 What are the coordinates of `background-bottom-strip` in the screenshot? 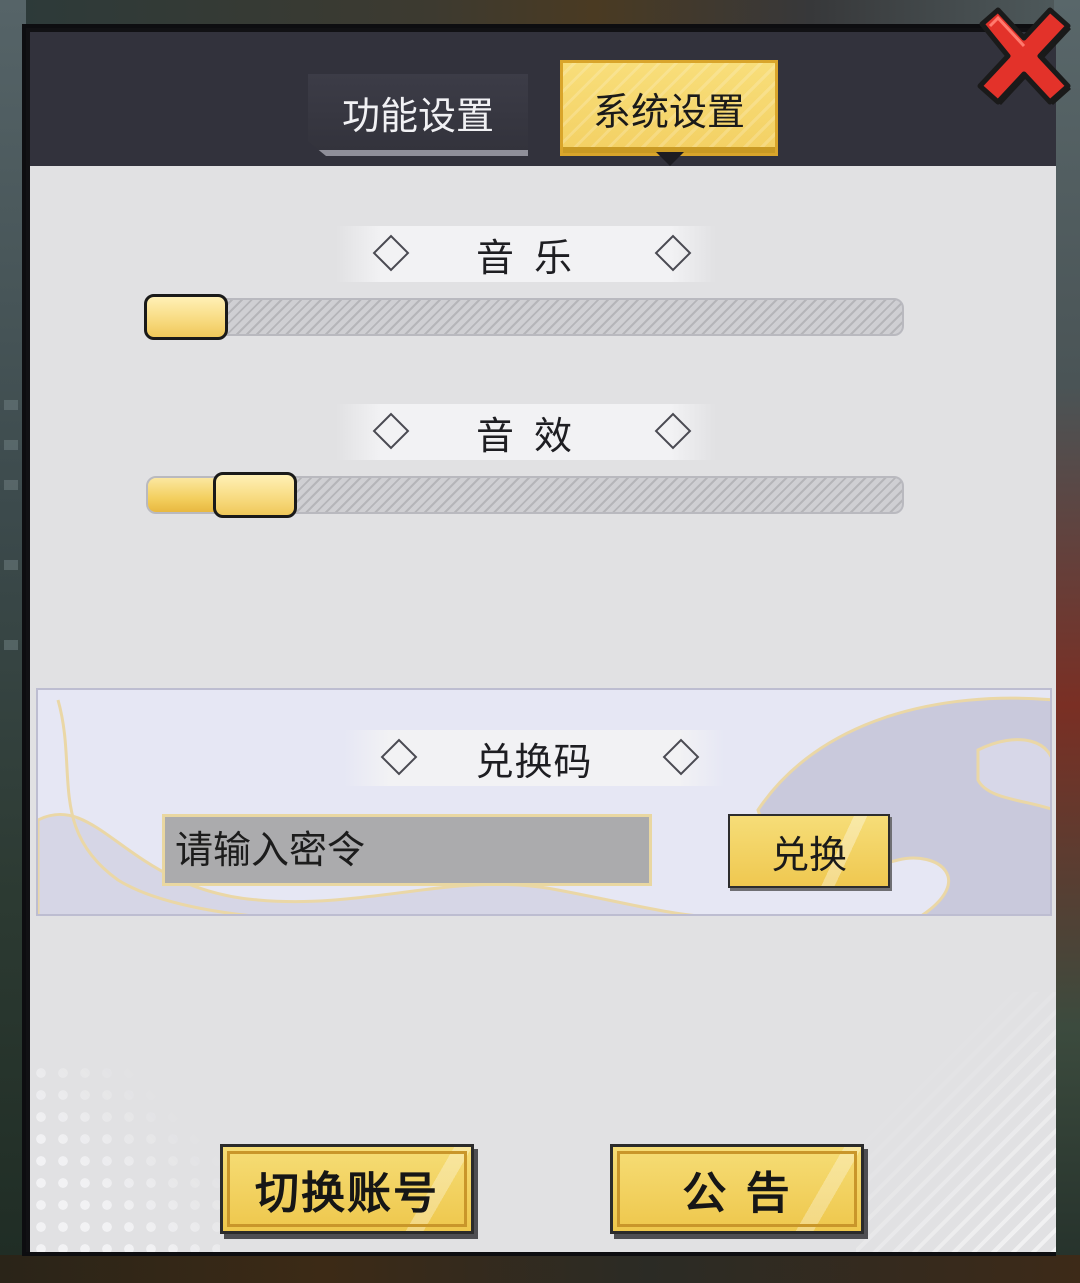 It's located at (540, 1269).